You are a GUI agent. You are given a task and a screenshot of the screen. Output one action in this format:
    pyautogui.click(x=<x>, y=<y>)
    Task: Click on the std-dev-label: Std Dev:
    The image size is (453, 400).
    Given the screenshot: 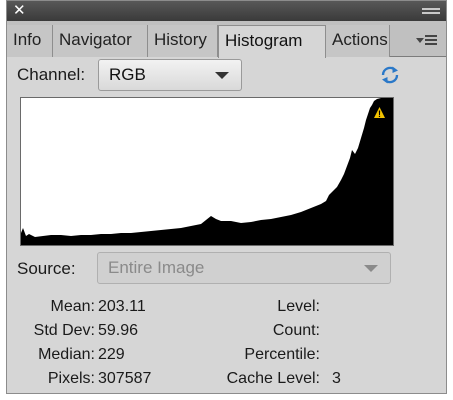 What is the action you would take?
    pyautogui.click(x=64, y=330)
    